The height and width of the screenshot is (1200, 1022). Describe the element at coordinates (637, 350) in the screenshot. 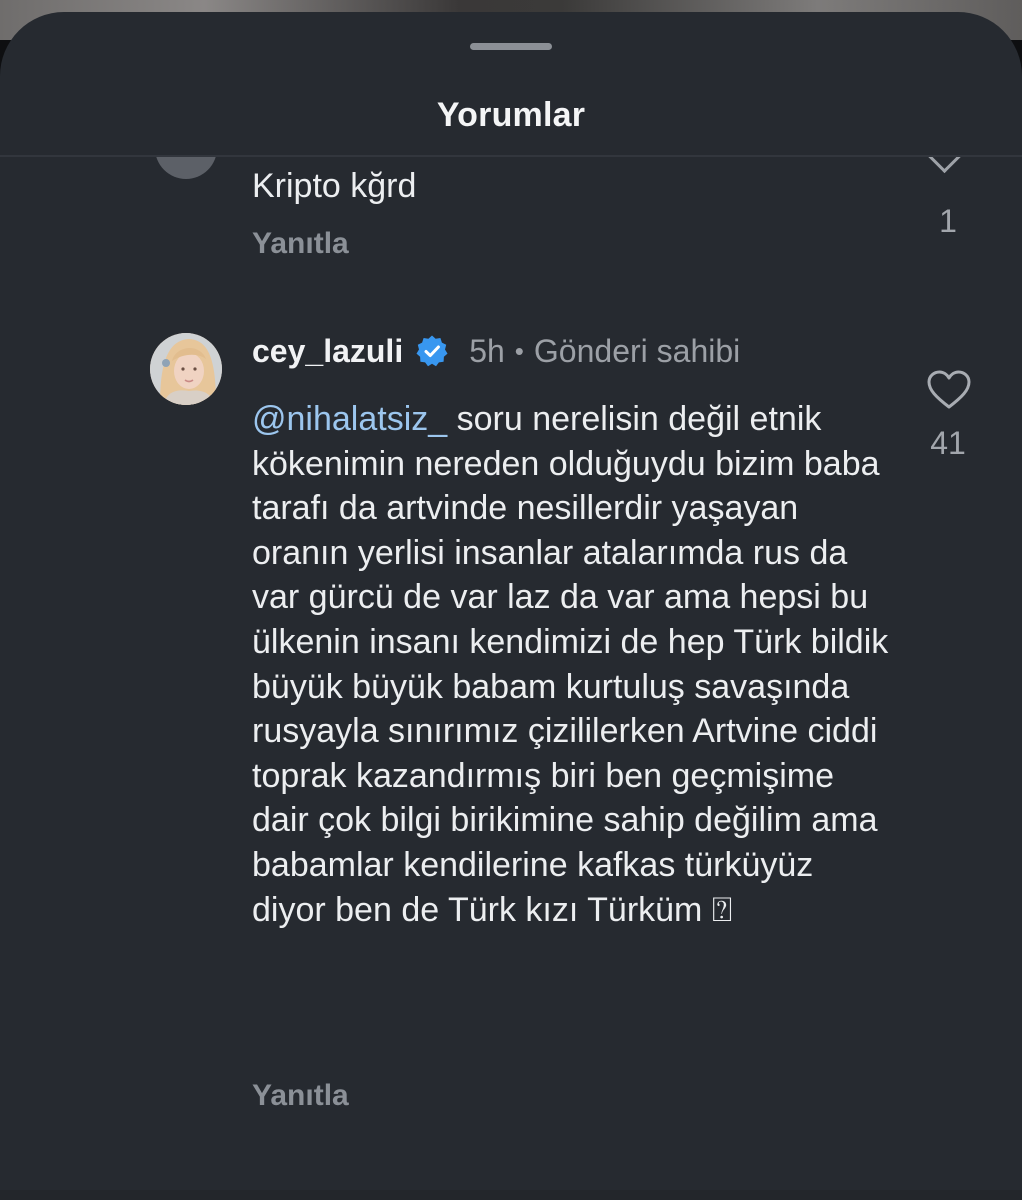

I see `author-badge: Gönderi sahibi` at that location.